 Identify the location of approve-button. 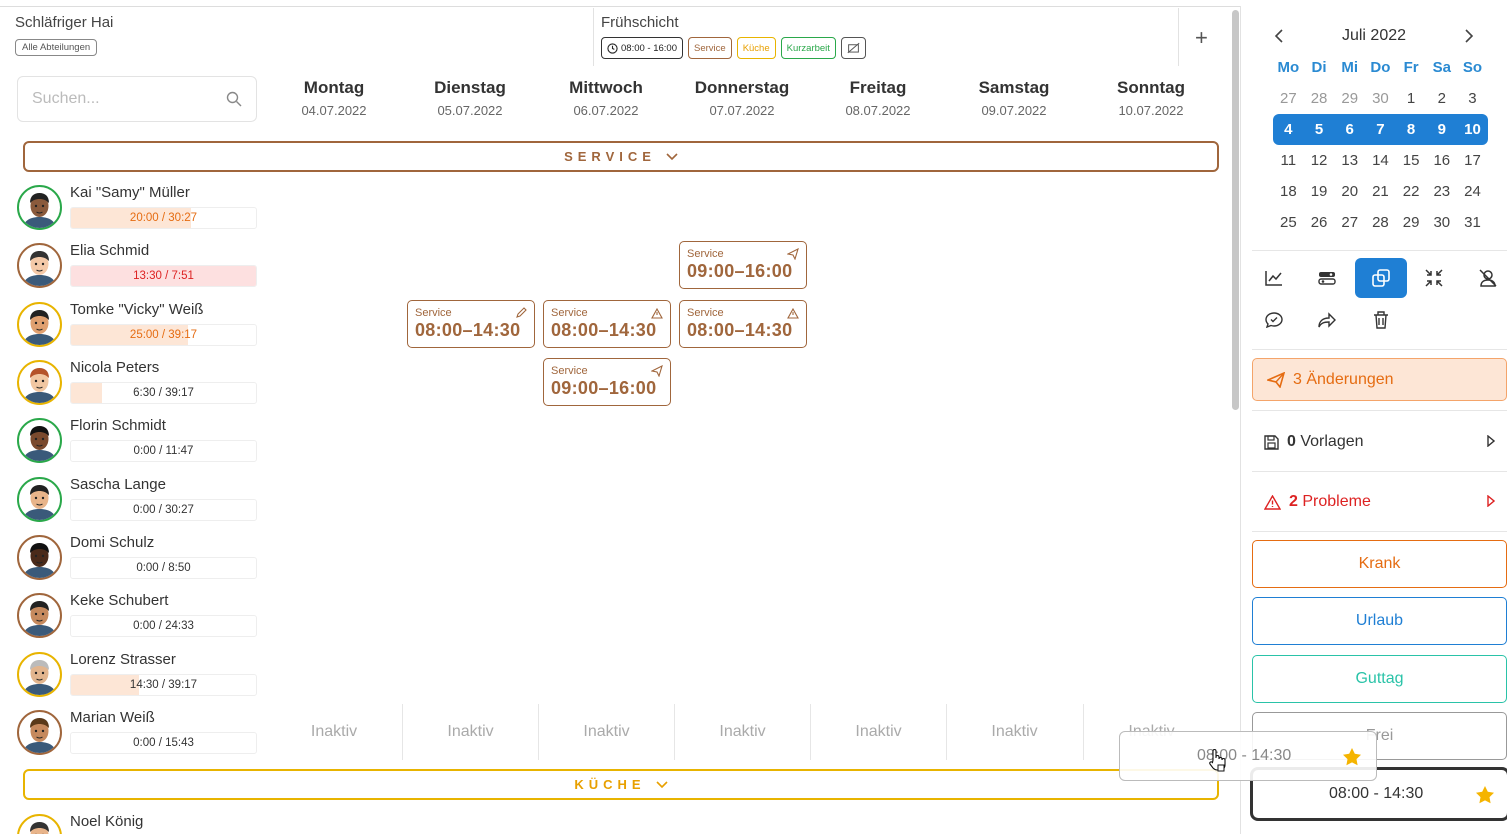
(1274, 320).